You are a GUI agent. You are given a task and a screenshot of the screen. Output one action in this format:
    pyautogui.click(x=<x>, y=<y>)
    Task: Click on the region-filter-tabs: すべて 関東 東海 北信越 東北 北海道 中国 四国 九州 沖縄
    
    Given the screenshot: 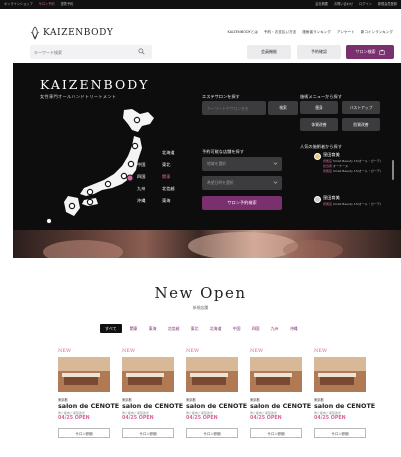 What is the action you would take?
    pyautogui.click(x=200, y=328)
    